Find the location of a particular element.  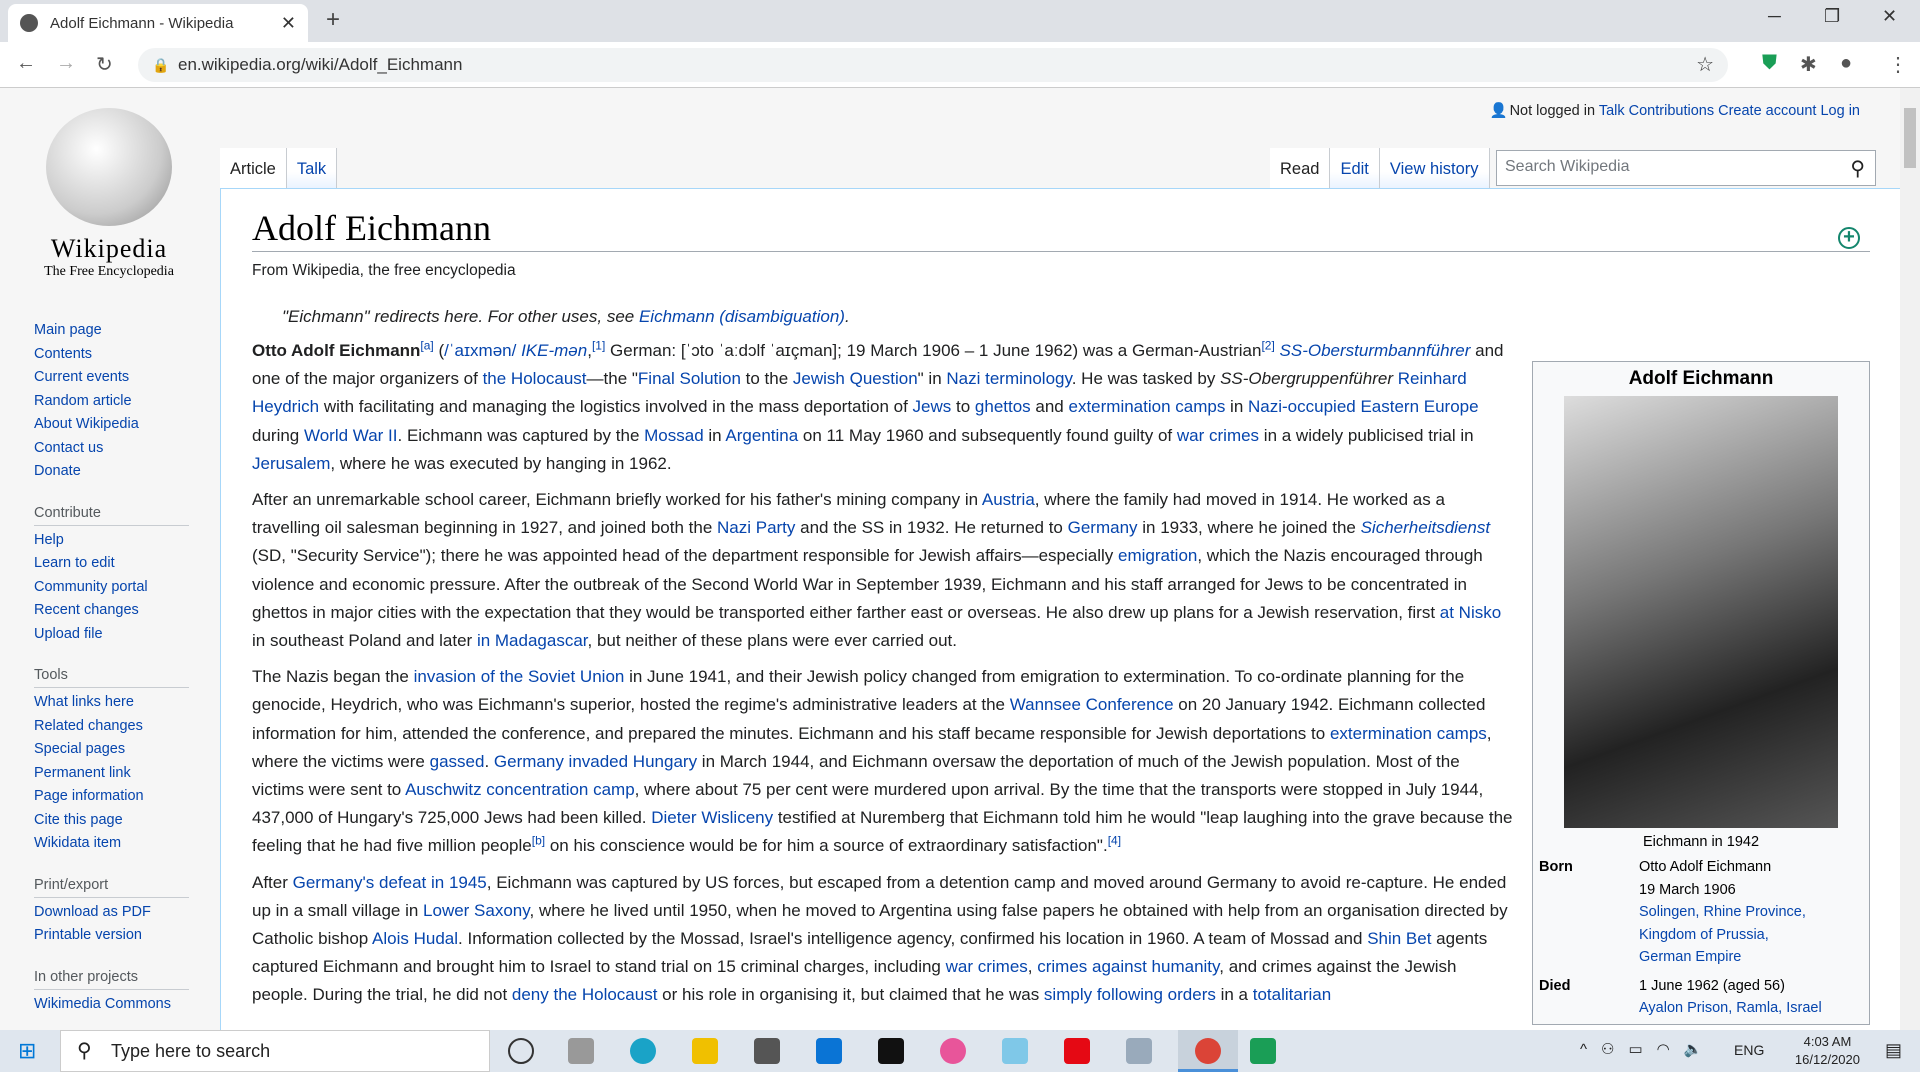

contributions-link: Contributions is located at coordinates (1671, 111).